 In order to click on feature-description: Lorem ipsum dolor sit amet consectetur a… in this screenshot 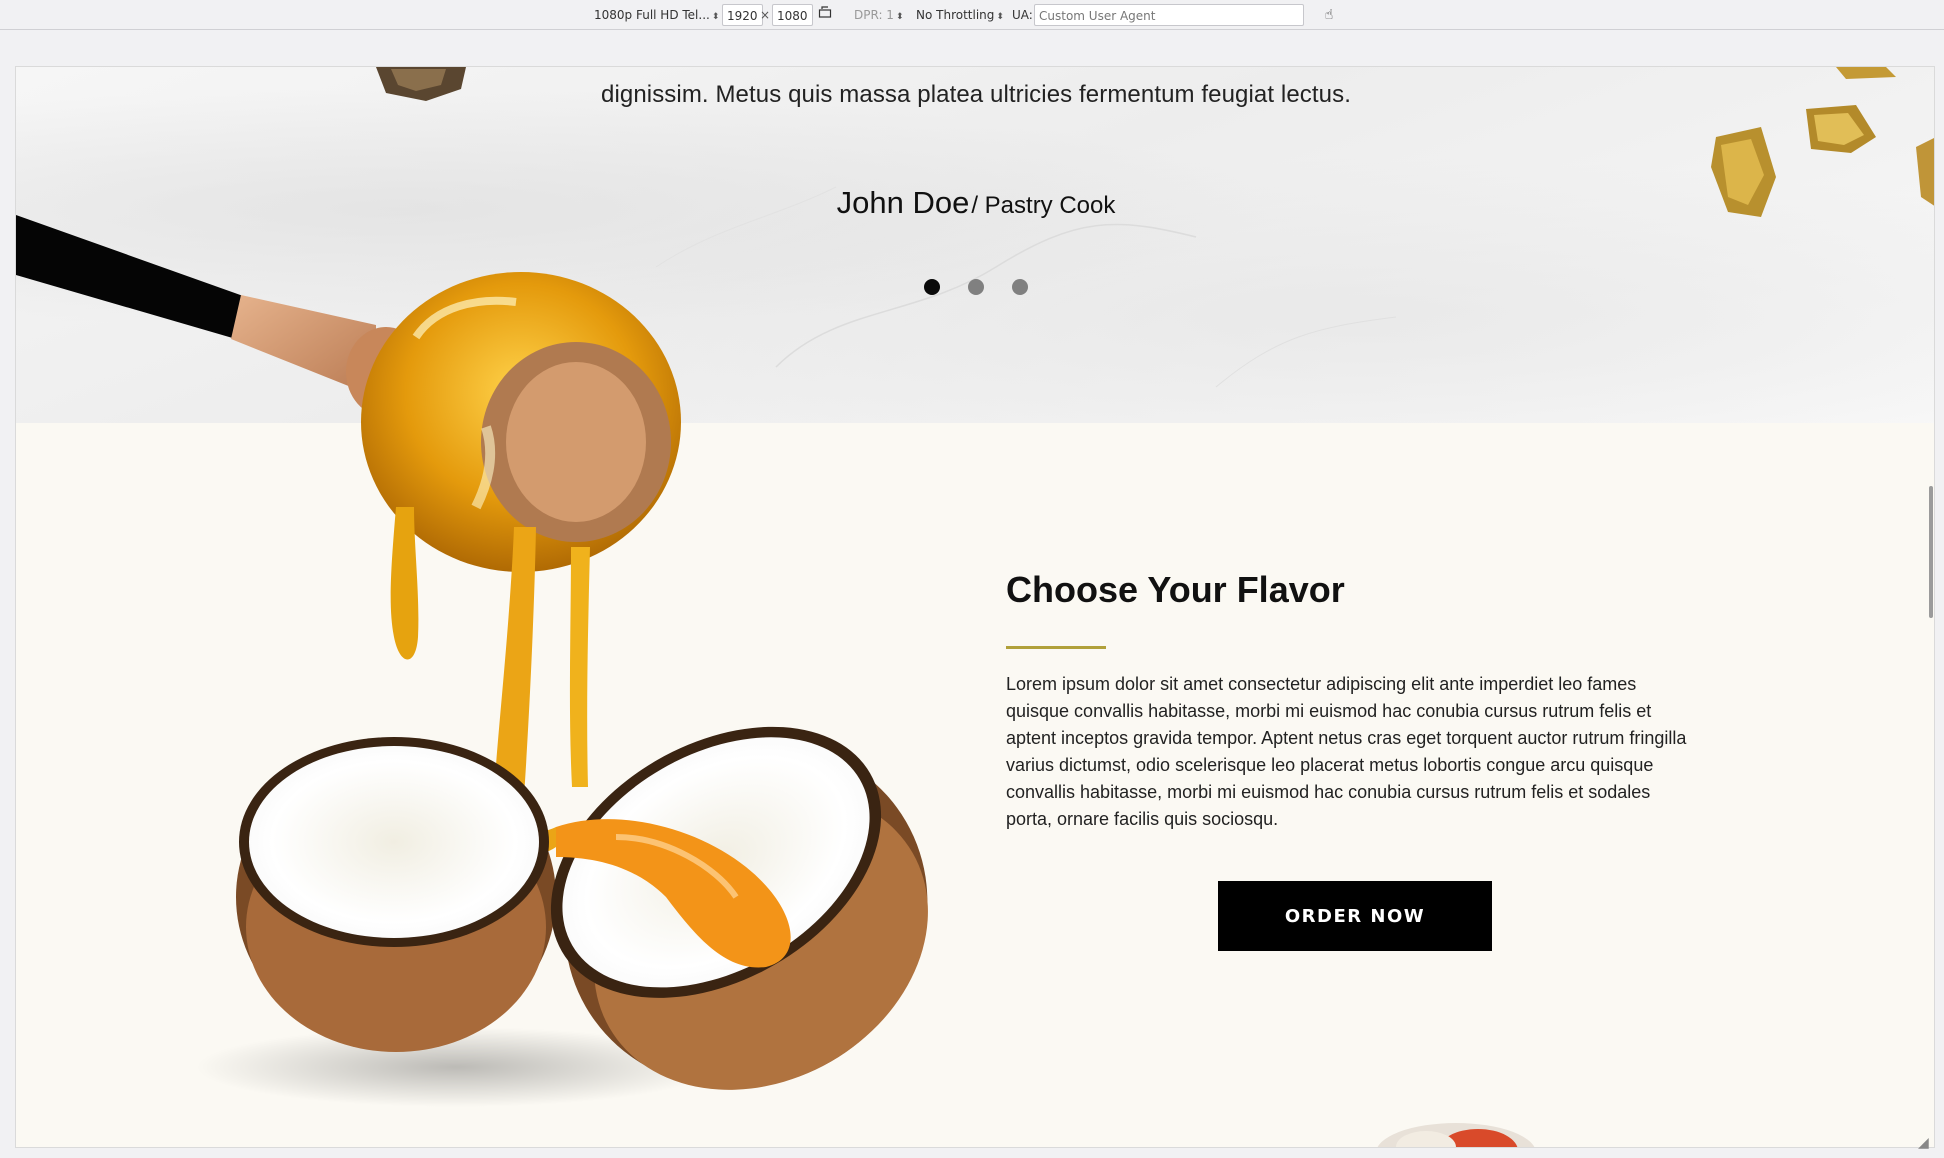, I will do `click(1346, 751)`.